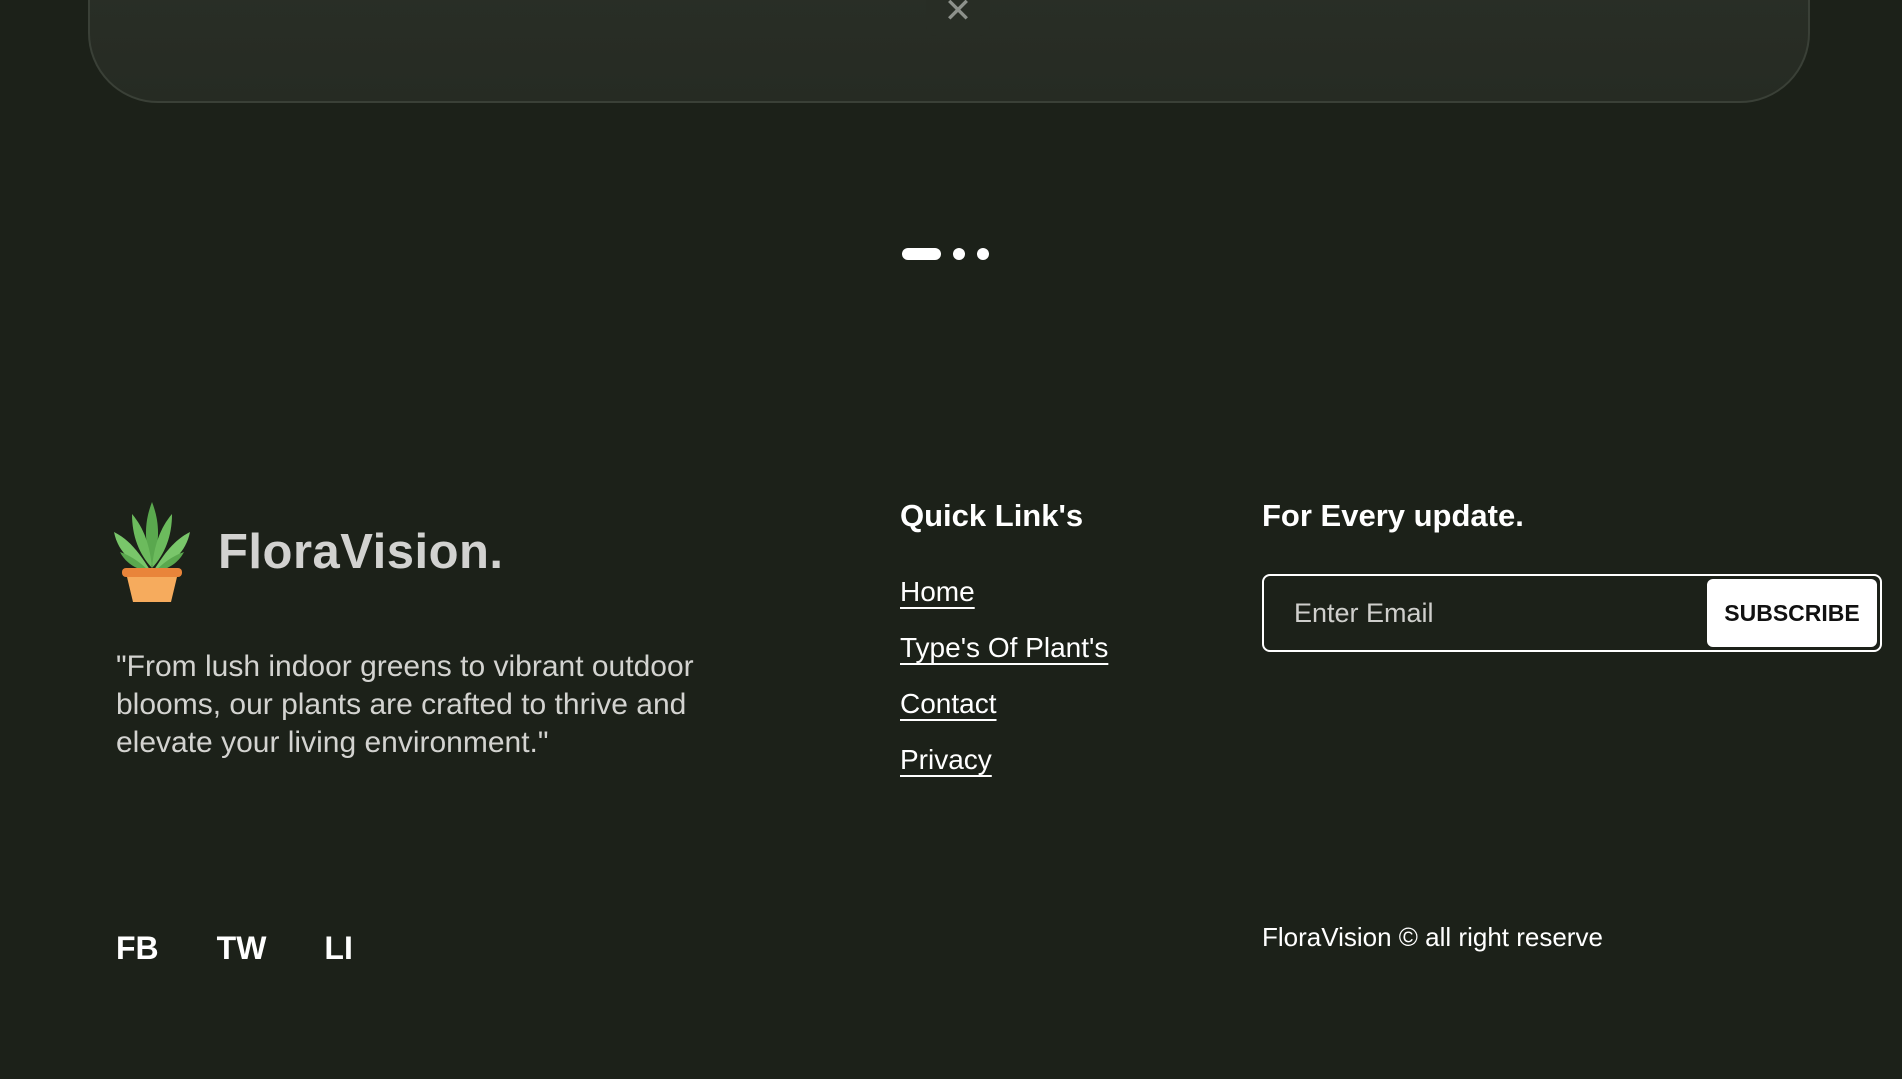 This screenshot has height=1079, width=1902. I want to click on close-button: ✕, so click(958, 18).